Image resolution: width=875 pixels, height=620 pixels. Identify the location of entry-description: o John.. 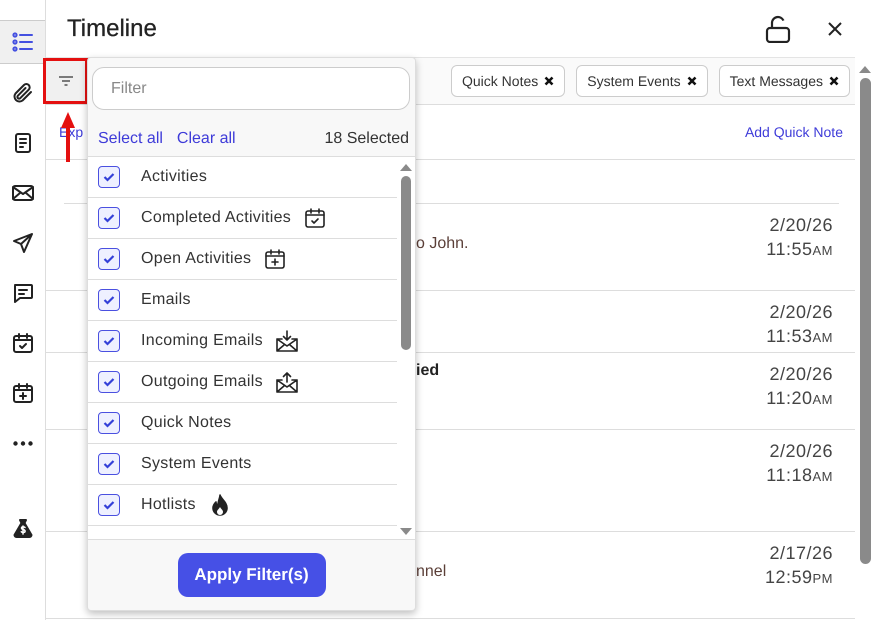
(442, 243).